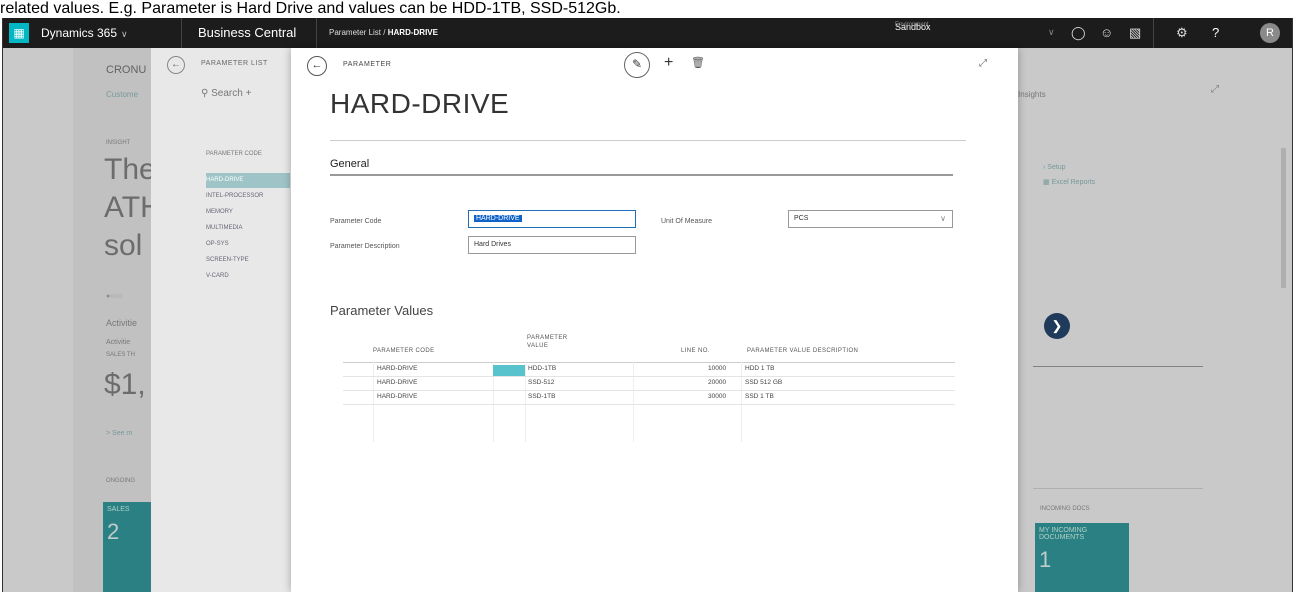 The width and height of the screenshot is (1293, 592). I want to click on cell-line: 20000, so click(717, 382).